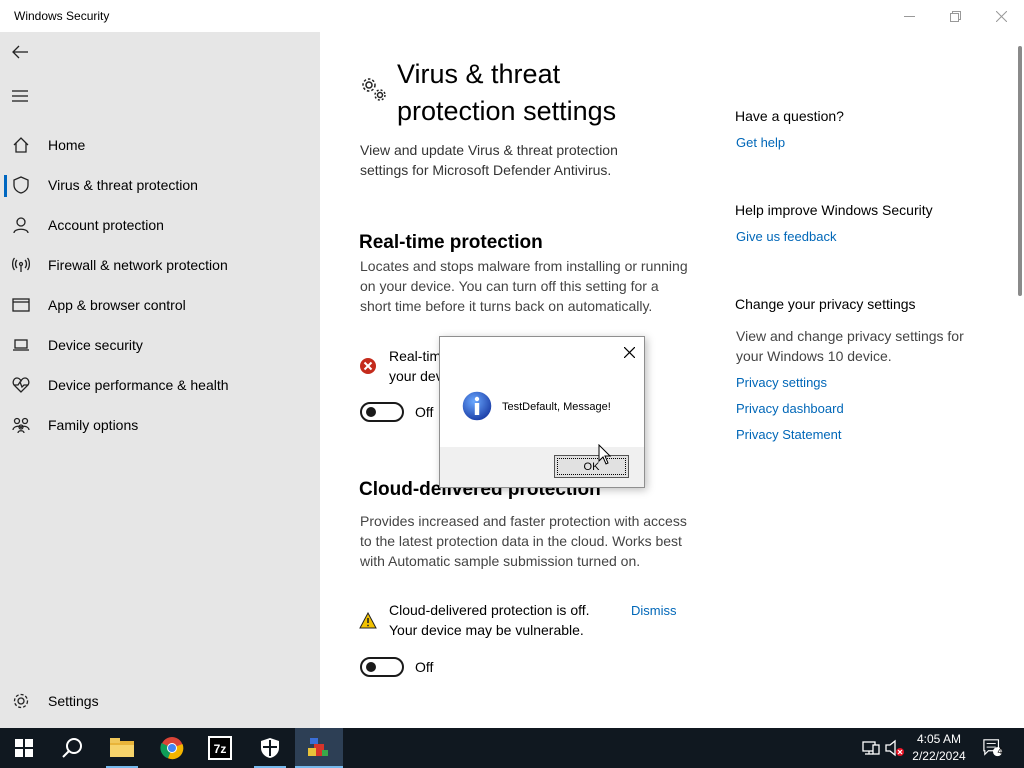 This screenshot has height=768, width=1024. I want to click on taskbar-file-explorer, so click(122, 748).